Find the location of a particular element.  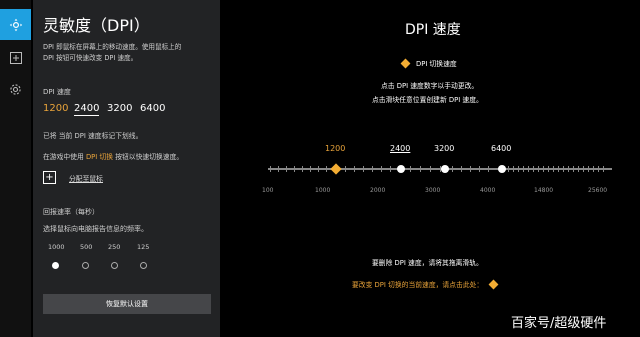

stop-value-6400: 6400 is located at coordinates (501, 148).